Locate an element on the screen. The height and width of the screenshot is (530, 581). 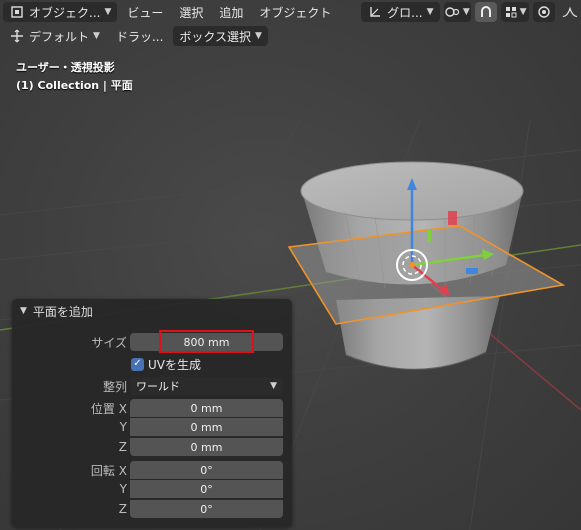
location-x-field: 0 mm is located at coordinates (206, 408).